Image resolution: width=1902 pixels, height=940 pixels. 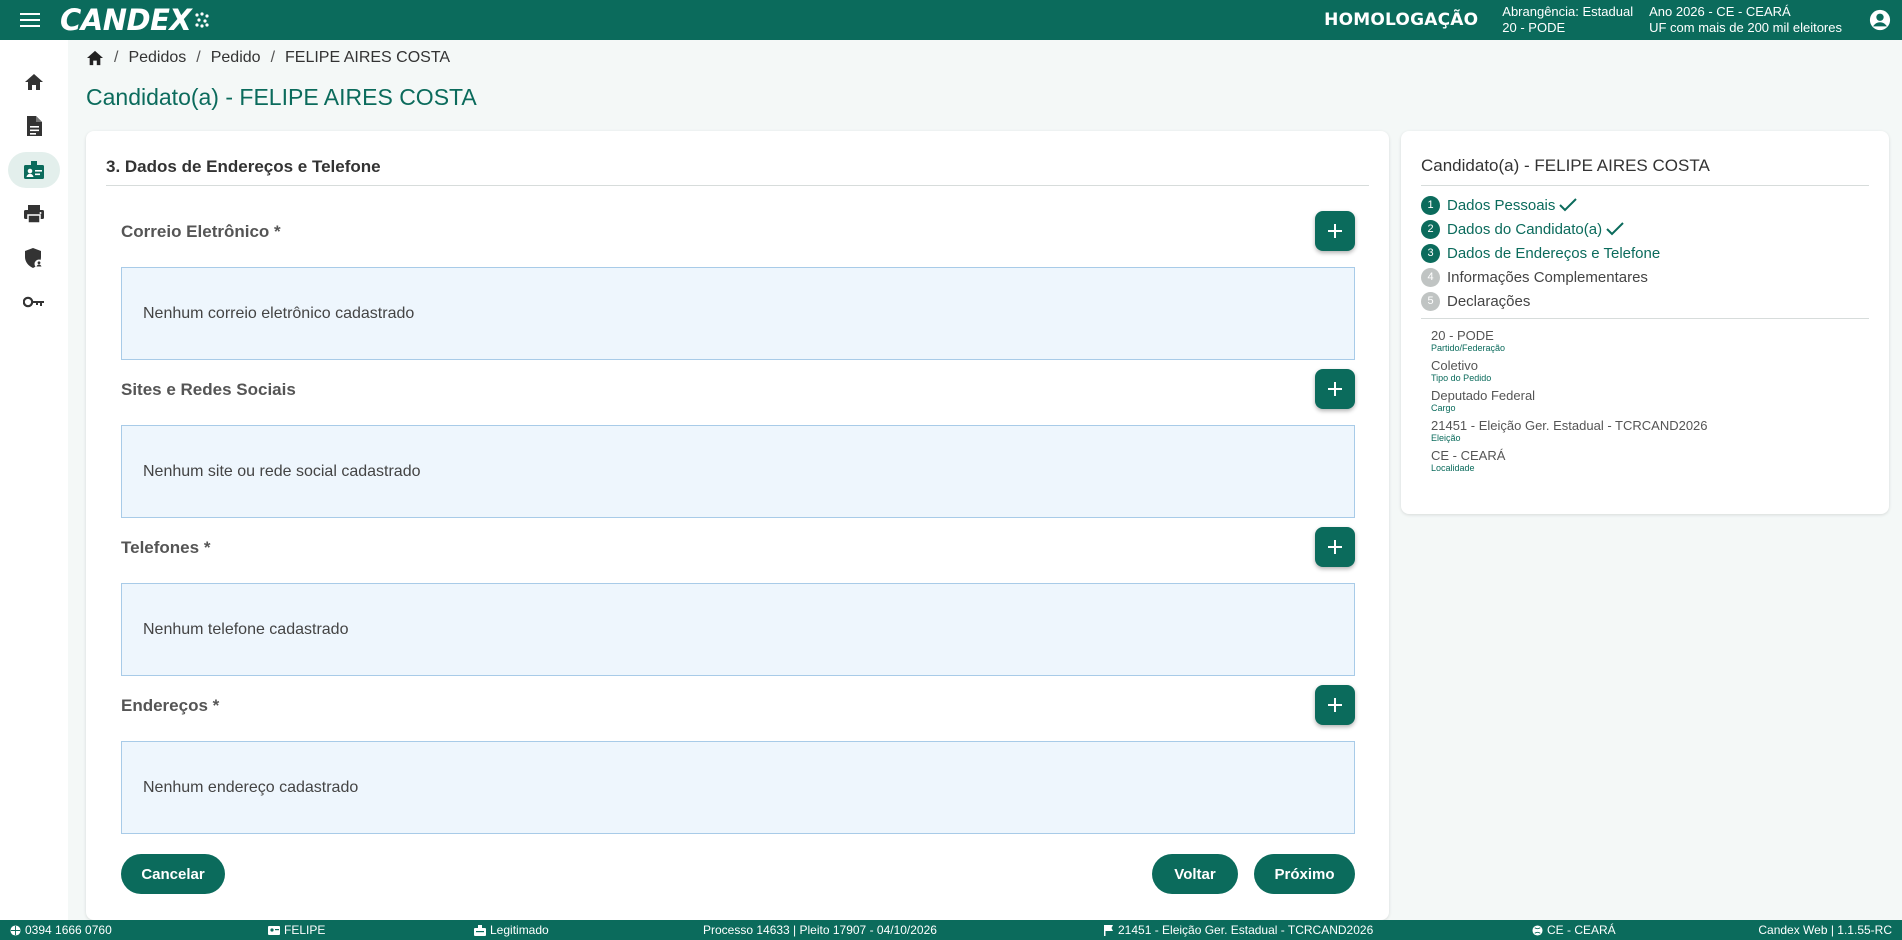 I want to click on menu-button, so click(x=30, y=20).